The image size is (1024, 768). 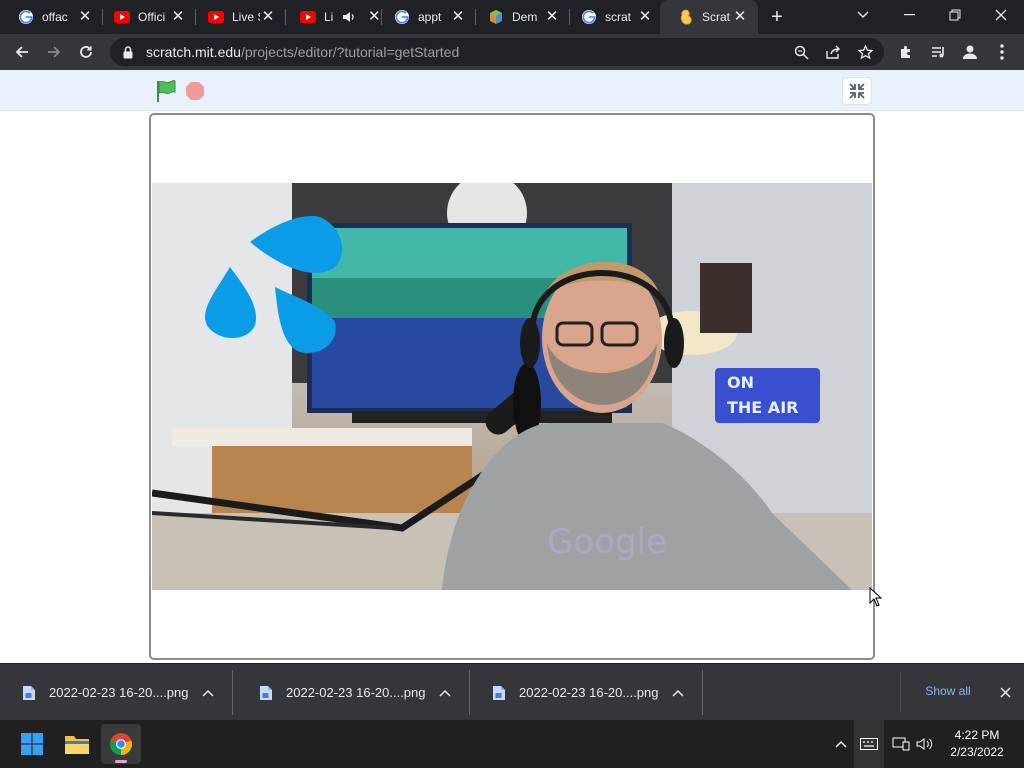 I want to click on touch-keyboard-button, so click(x=869, y=744).